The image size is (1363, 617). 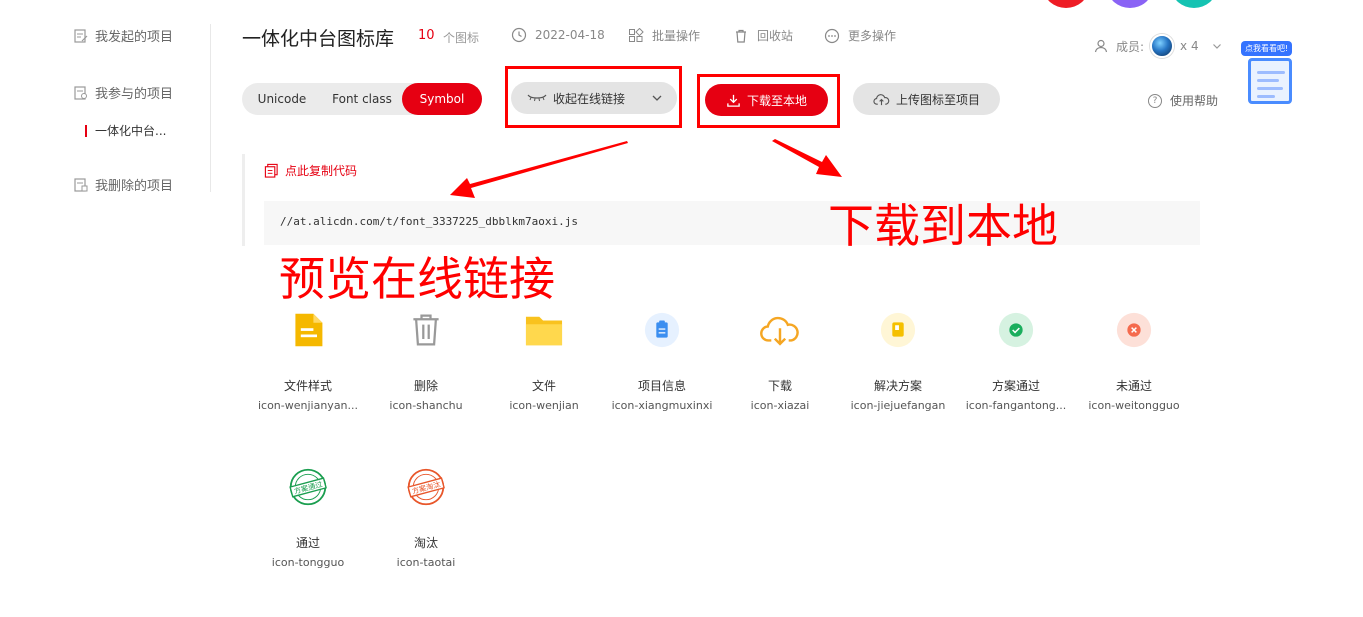 I want to click on copy-icon, so click(x=271, y=170).